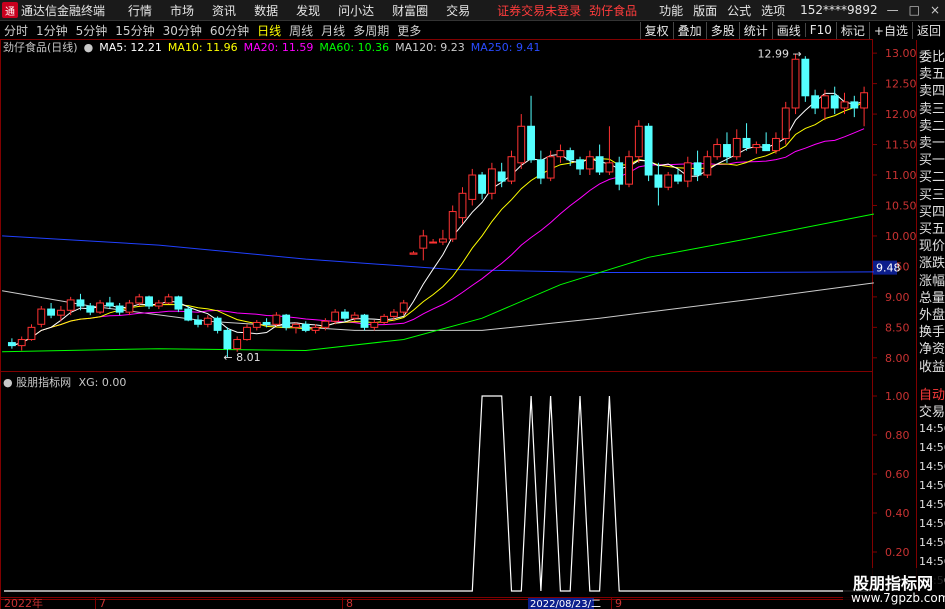 The image size is (945, 609). I want to click on panel-label: 买三, so click(932, 195).